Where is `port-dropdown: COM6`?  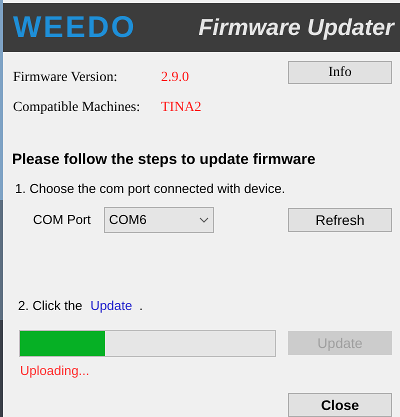
port-dropdown: COM6 is located at coordinates (159, 220).